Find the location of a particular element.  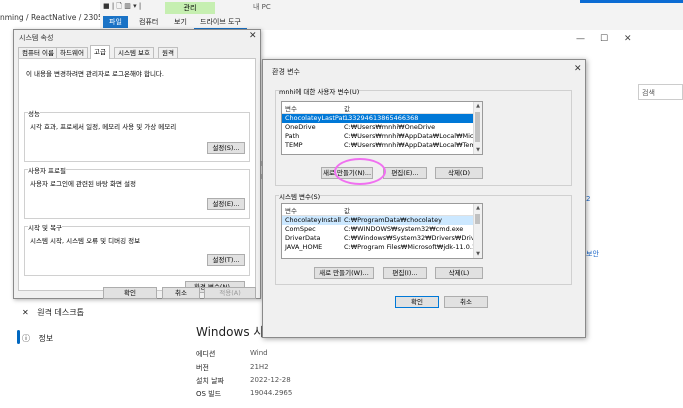

location-label: 내 PC is located at coordinates (262, 7).